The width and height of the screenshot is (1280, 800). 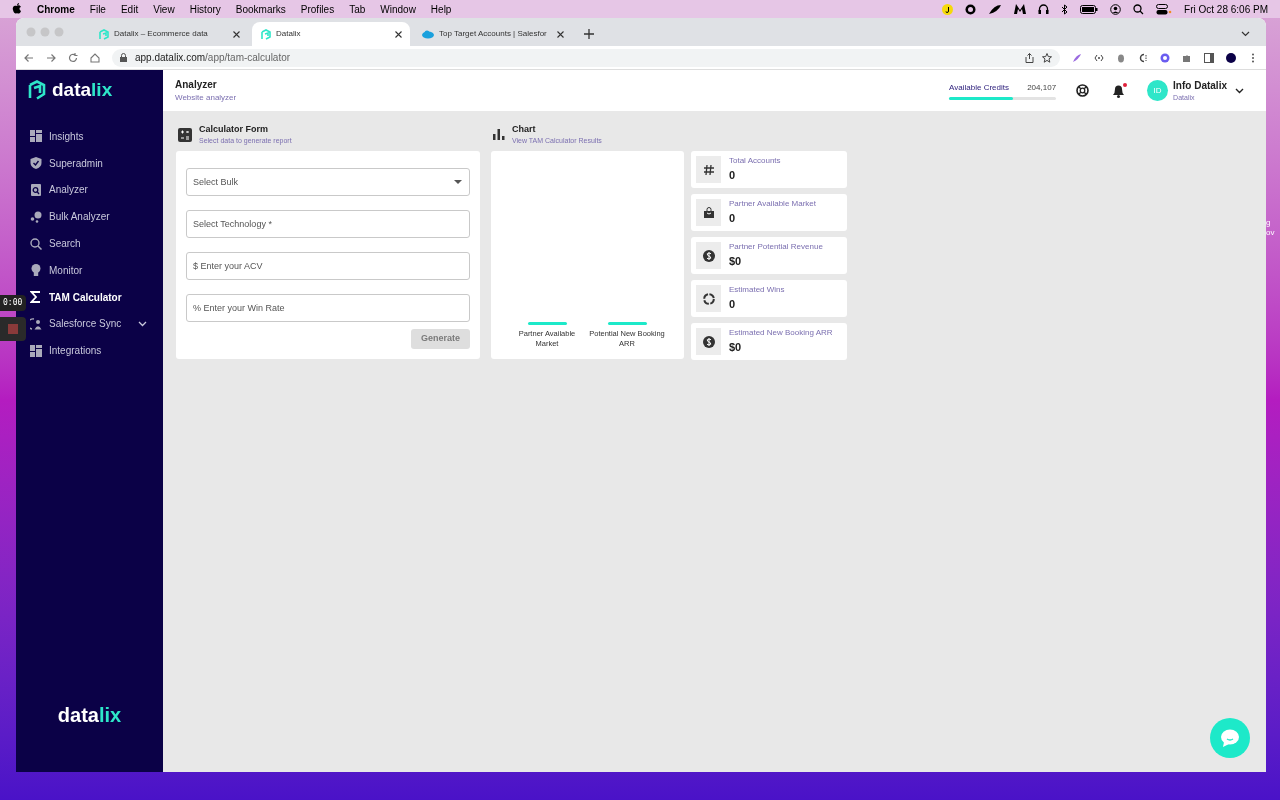 I want to click on sidebar-item: Search, so click(x=95, y=243).